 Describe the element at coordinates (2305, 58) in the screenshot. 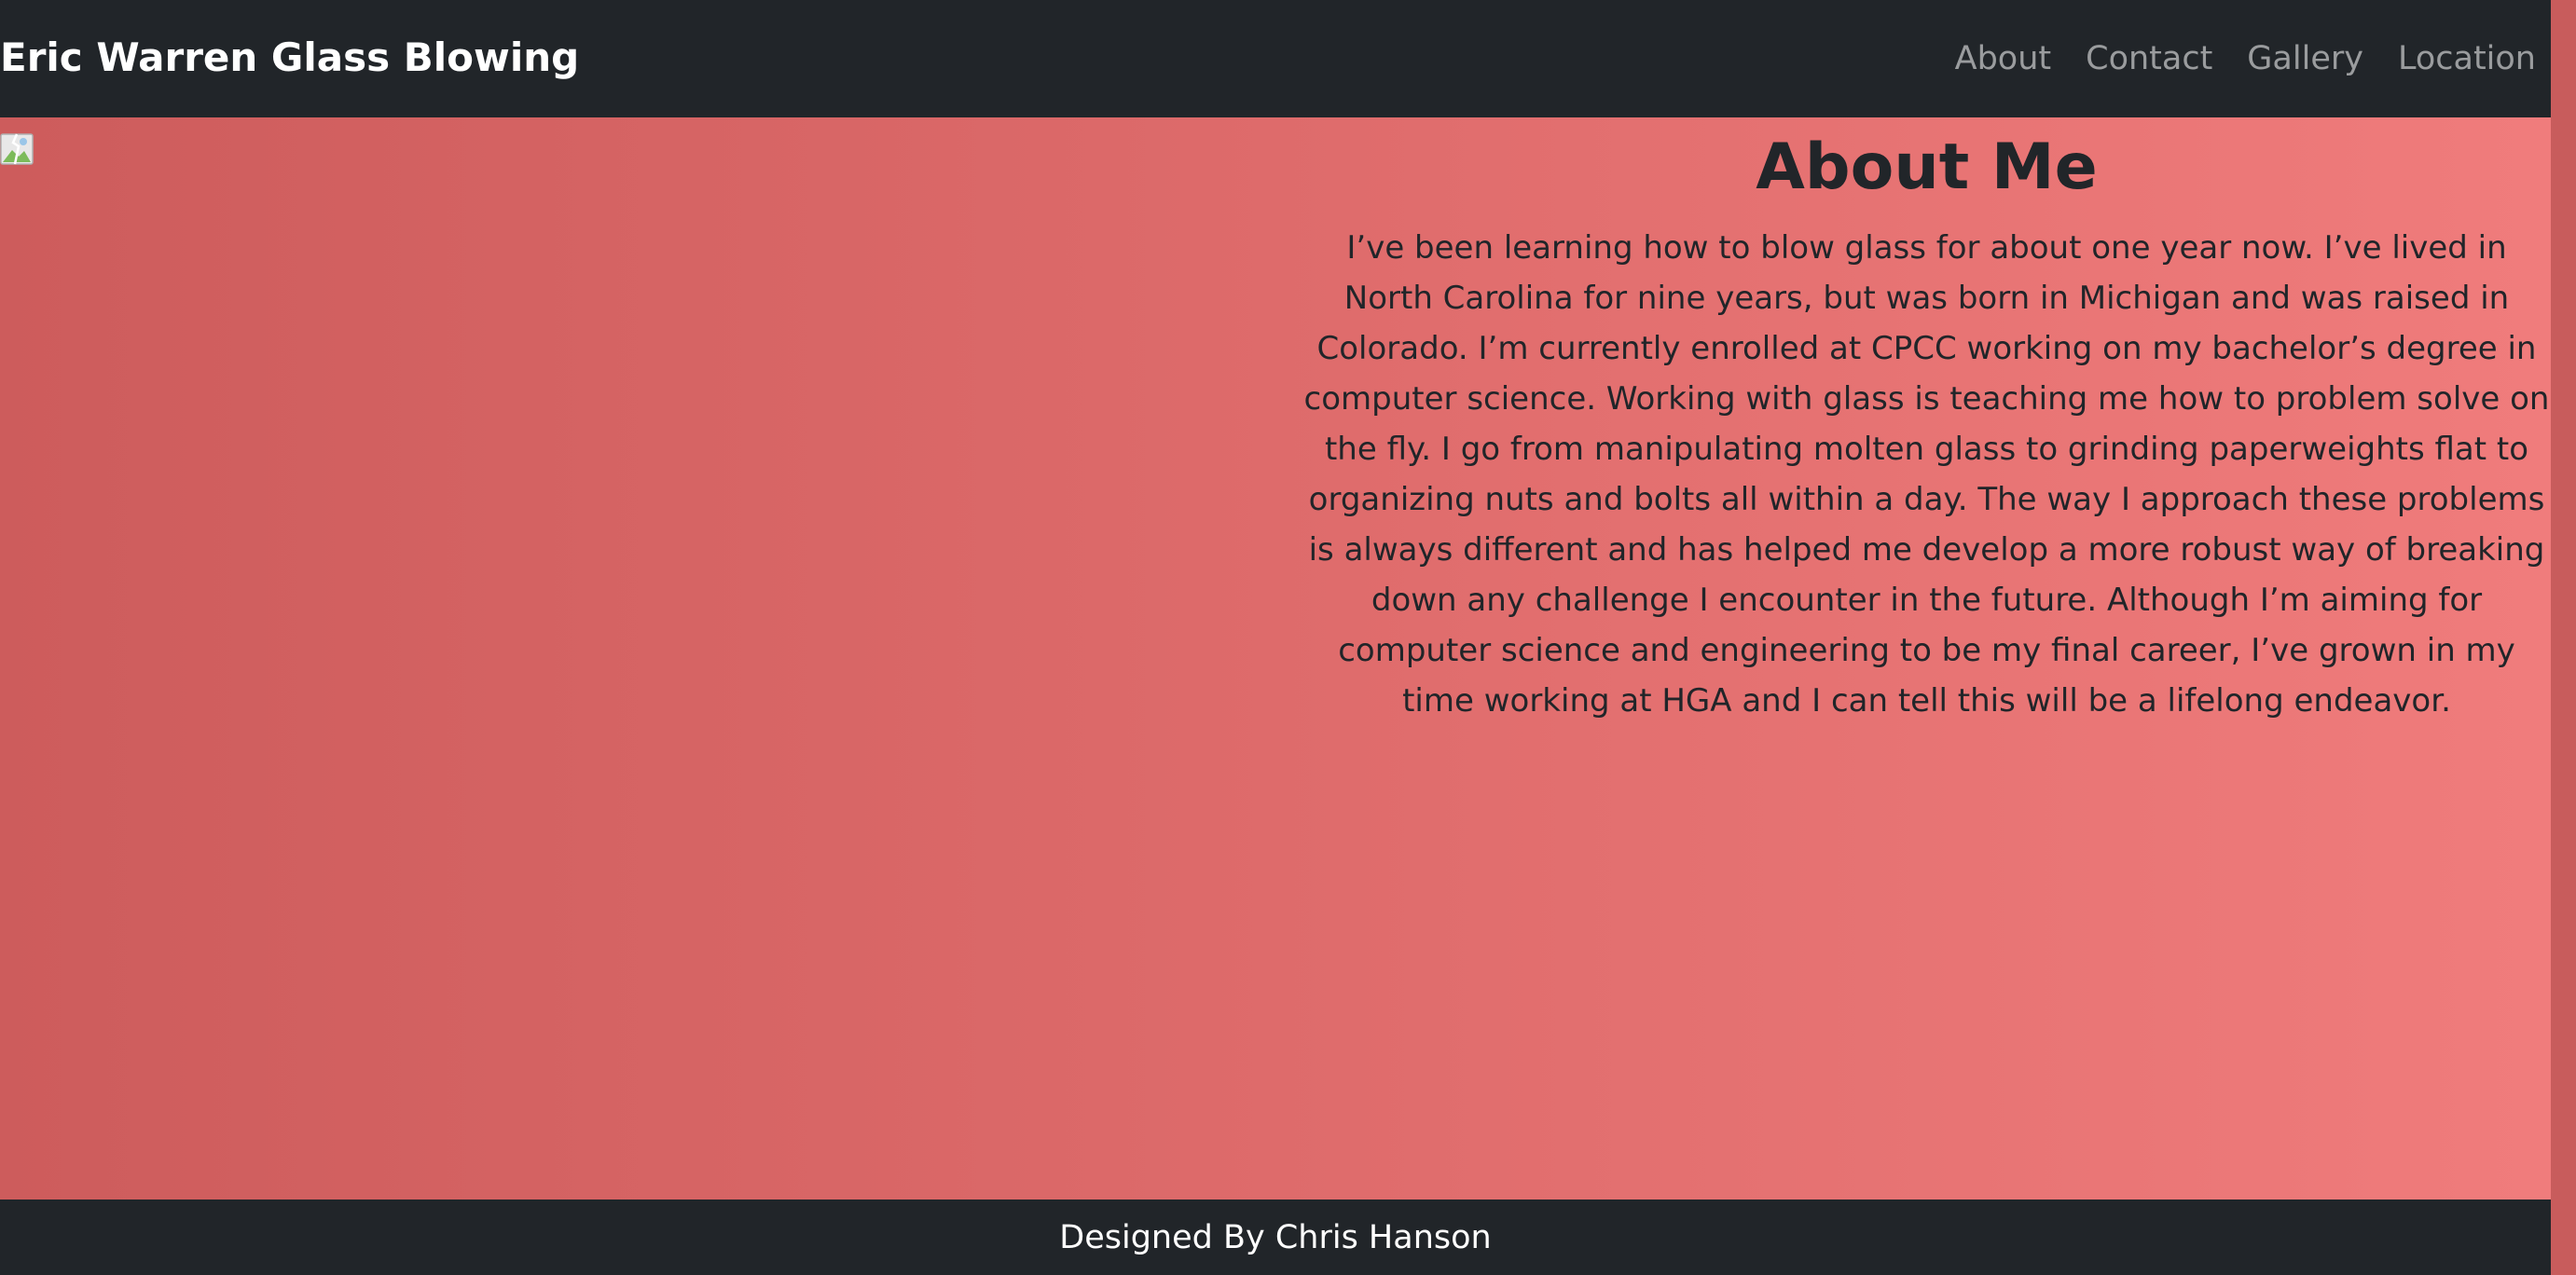

I see `nav-link-gallery: Gallery` at that location.